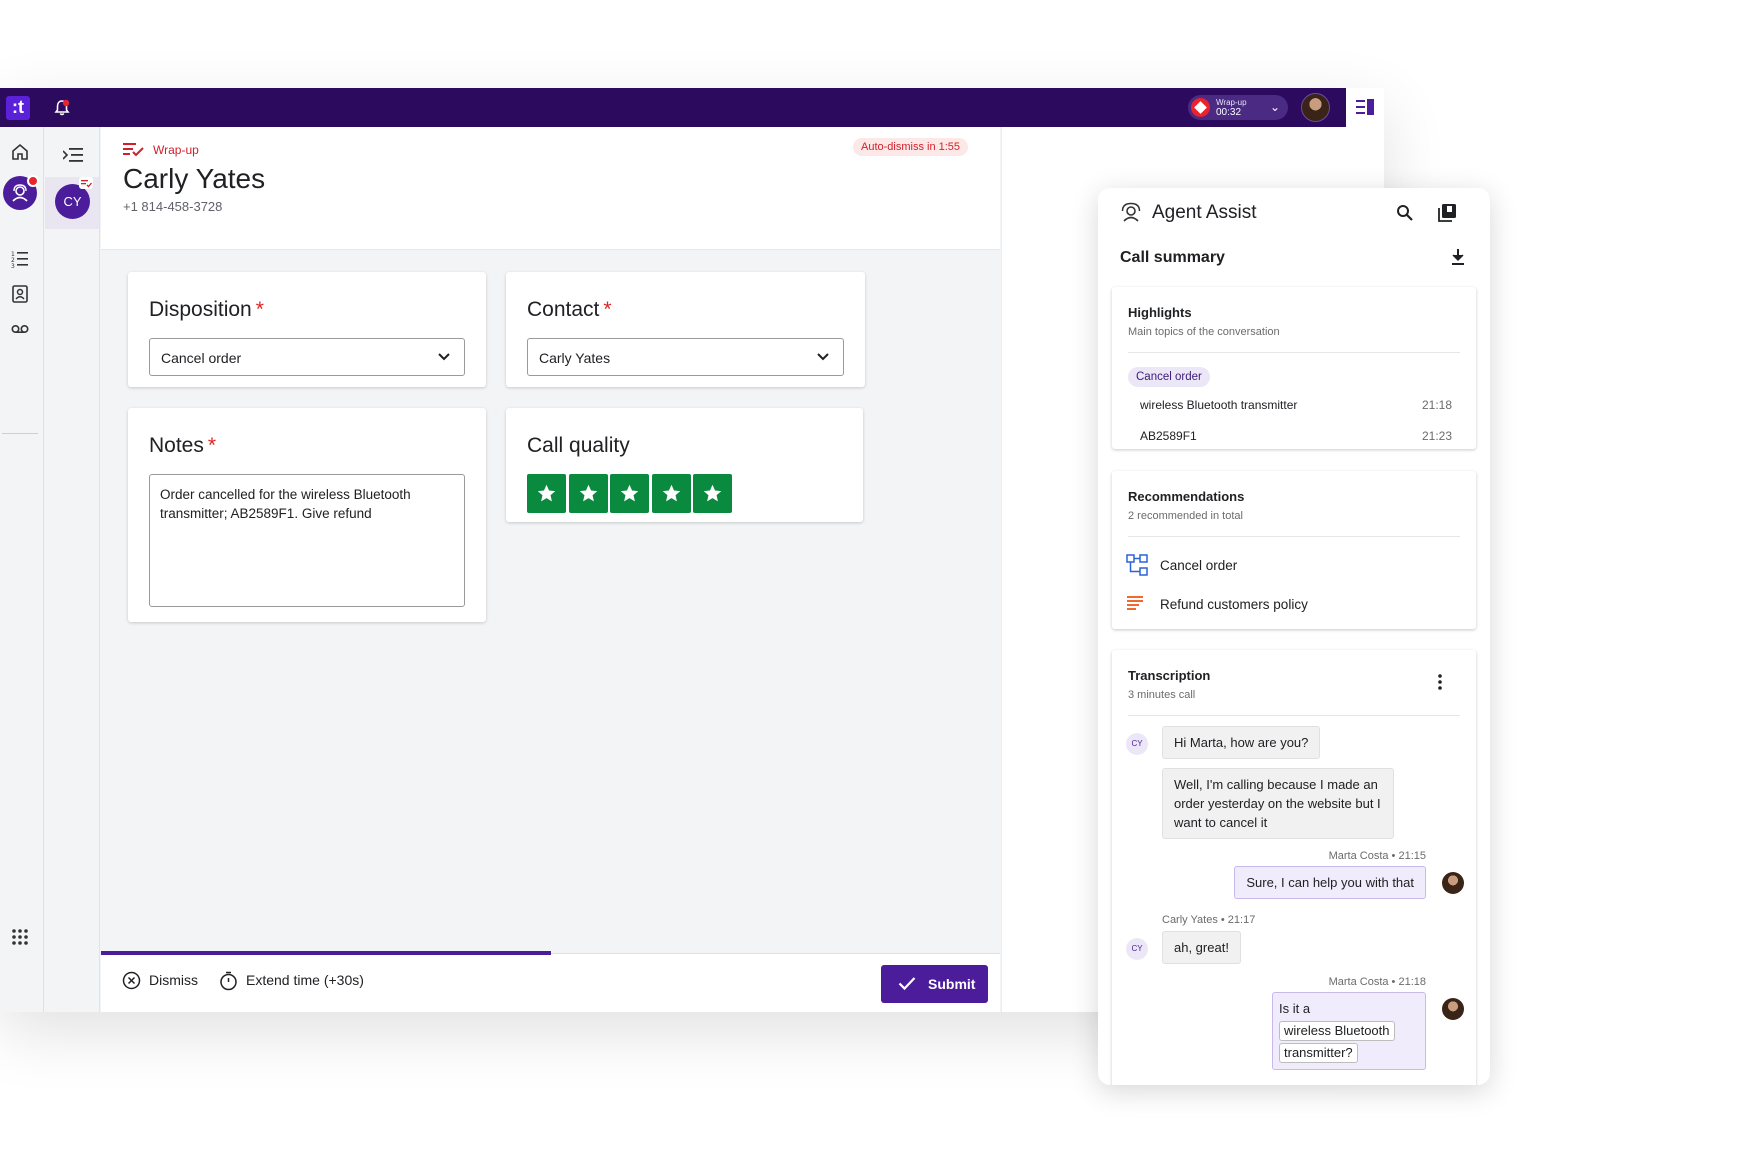  I want to click on collapse-menu-icon, so click(73, 155).